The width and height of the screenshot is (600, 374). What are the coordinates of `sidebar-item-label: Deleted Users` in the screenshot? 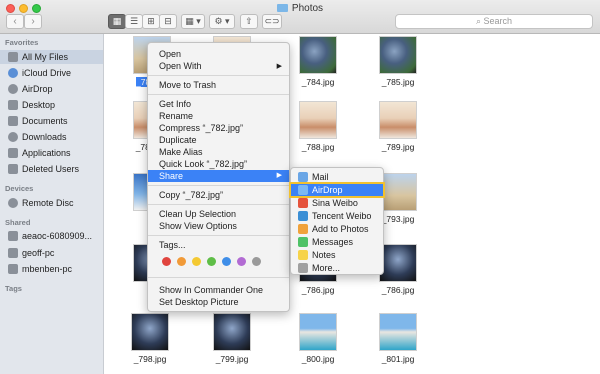 It's located at (51, 169).